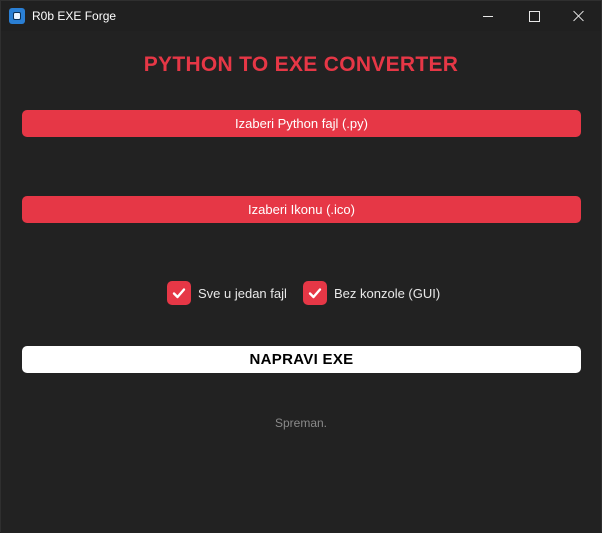 This screenshot has width=602, height=533. Describe the element at coordinates (301, 209) in the screenshot. I see `choose-icon-button: Izaberi Ikonu (.ico)` at that location.